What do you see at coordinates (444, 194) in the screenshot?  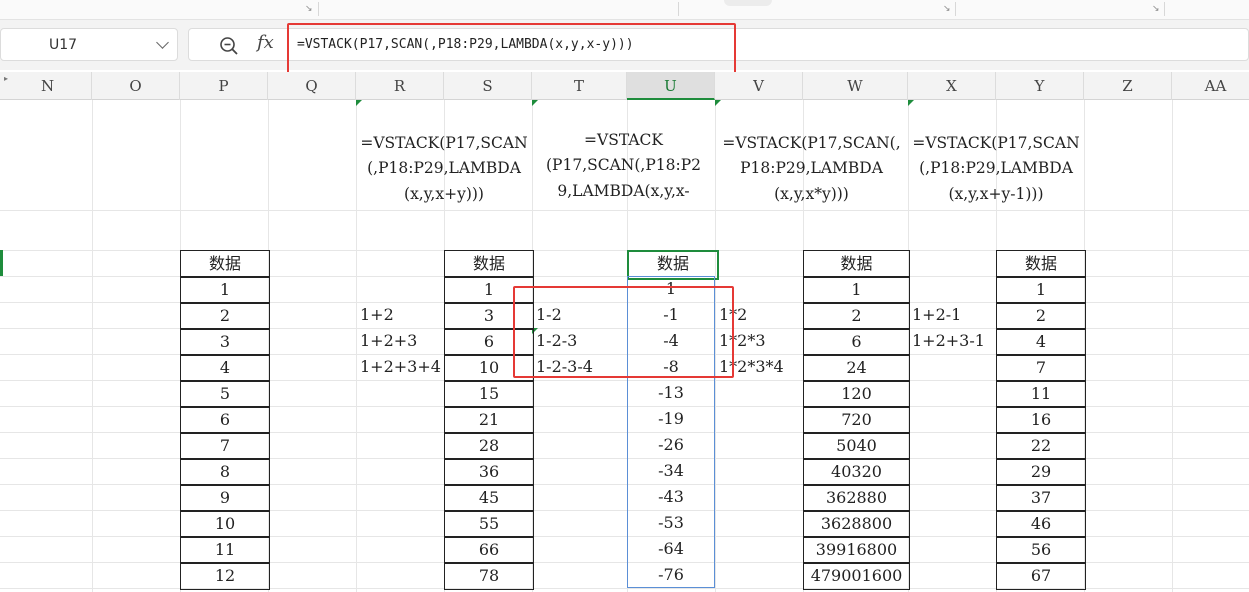 I see `note-line: (x,y,x+y)))` at bounding box center [444, 194].